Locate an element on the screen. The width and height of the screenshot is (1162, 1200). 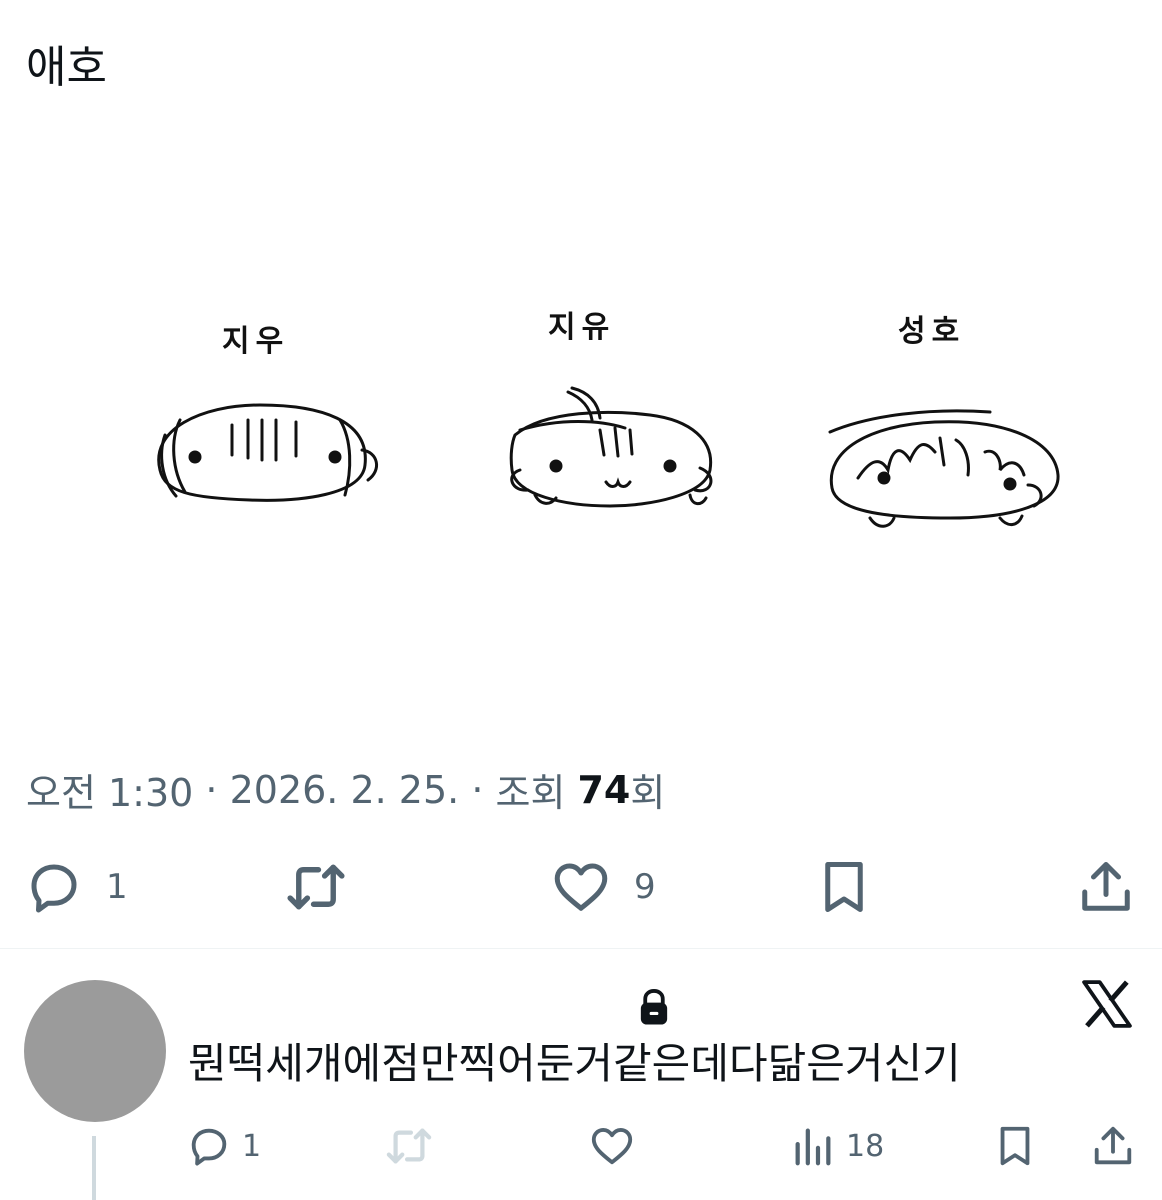
lock-icon is located at coordinates (654, 1009).